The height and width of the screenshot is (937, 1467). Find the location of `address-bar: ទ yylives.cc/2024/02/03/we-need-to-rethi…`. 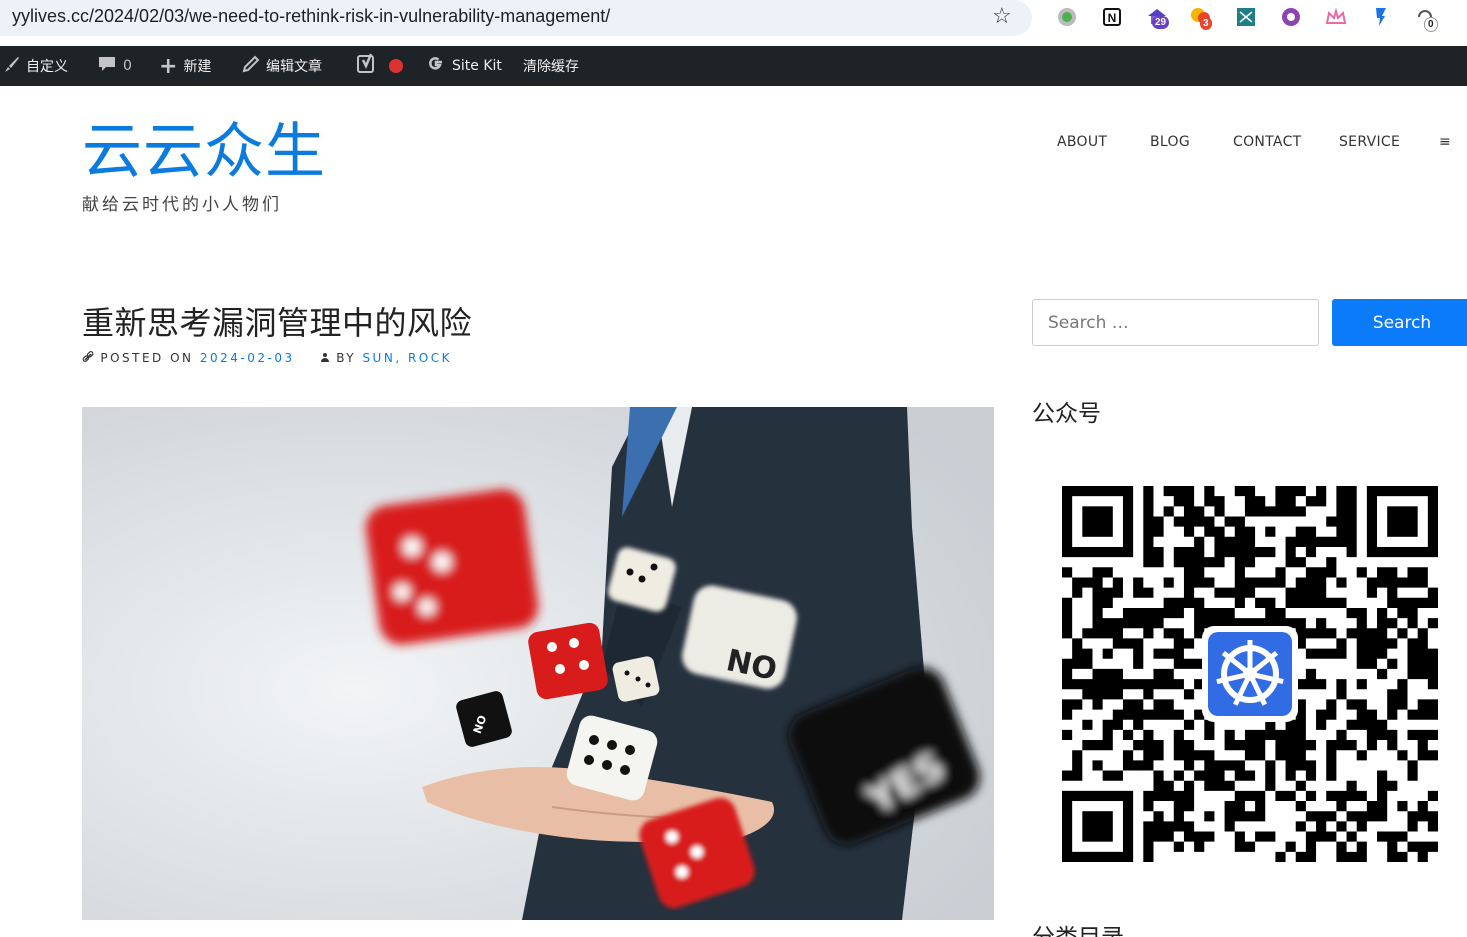

address-bar: ទ yylives.cc/2024/02/03/we-need-to-rethi… is located at coordinates (516, 18).